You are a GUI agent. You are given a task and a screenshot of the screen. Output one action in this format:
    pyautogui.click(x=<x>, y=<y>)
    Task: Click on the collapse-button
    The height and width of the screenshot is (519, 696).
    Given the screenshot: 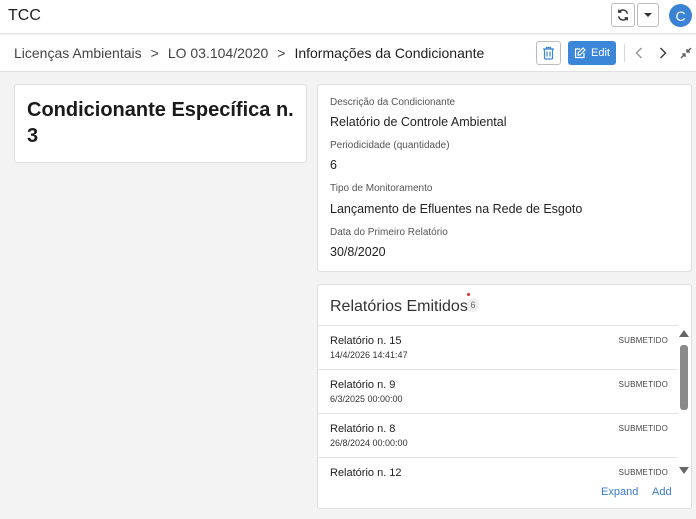 What is the action you would take?
    pyautogui.click(x=686, y=53)
    